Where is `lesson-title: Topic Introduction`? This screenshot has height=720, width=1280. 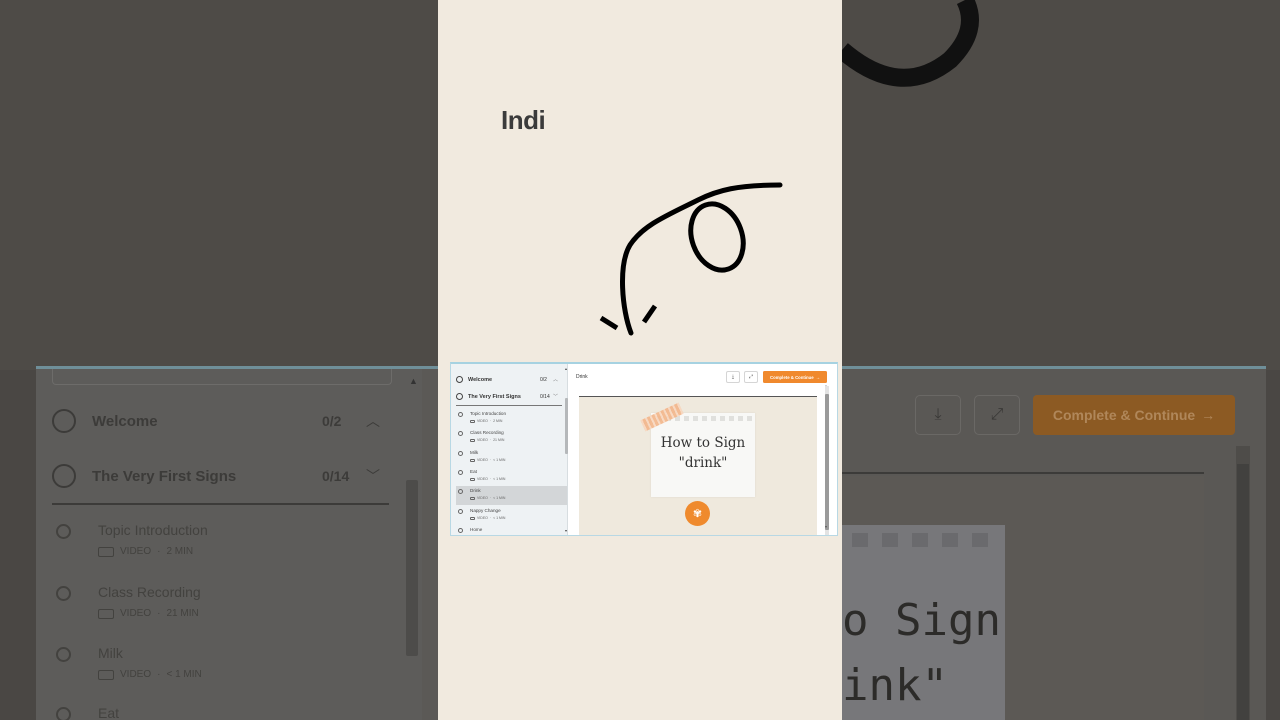
lesson-title: Topic Introduction is located at coordinates (488, 413).